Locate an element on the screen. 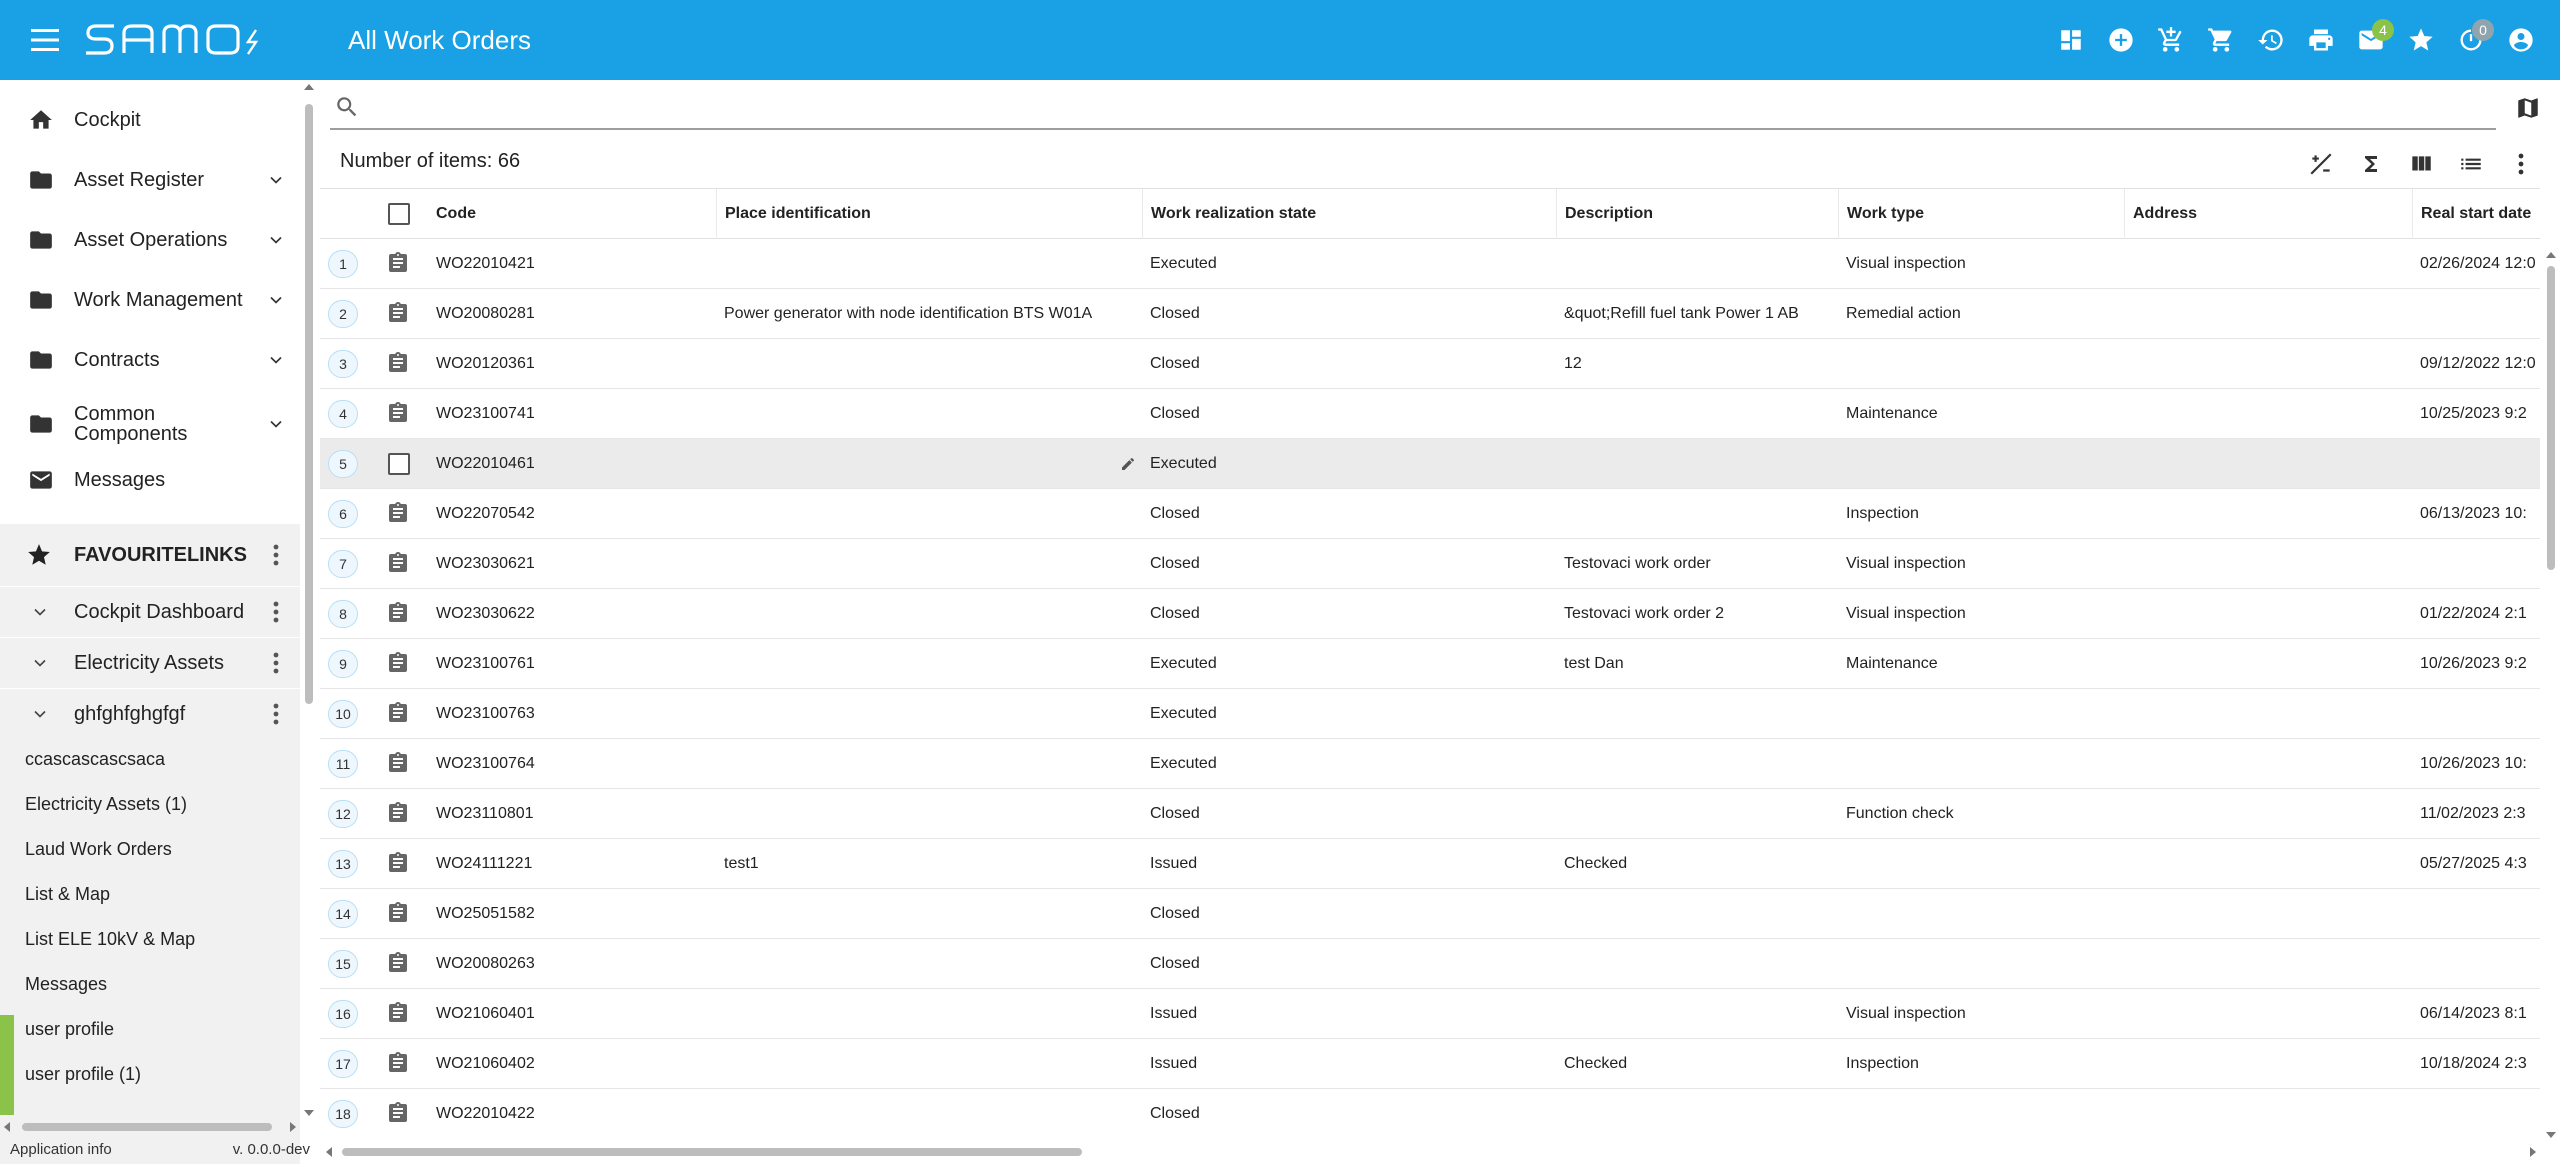  fav-link: Electricity Assets (1) is located at coordinates (150, 804).